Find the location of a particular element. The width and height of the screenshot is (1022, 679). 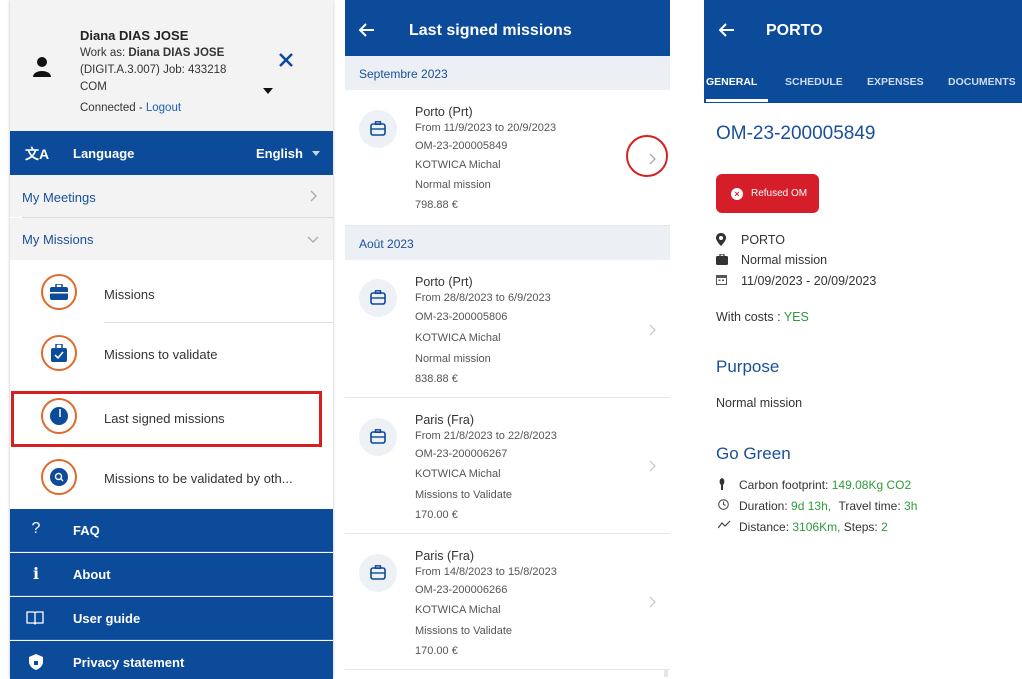

duration-label: Duration: is located at coordinates (763, 506).